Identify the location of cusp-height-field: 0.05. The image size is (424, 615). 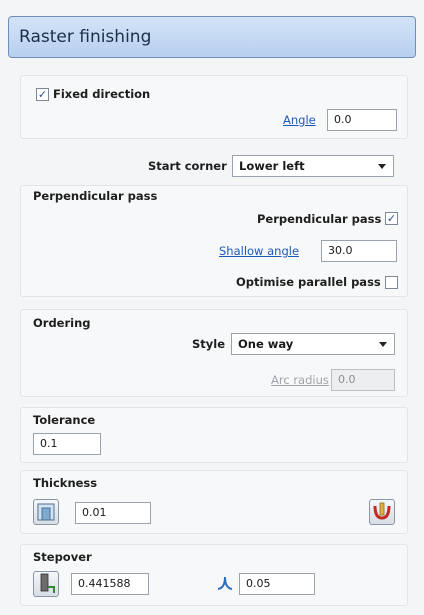
(277, 584).